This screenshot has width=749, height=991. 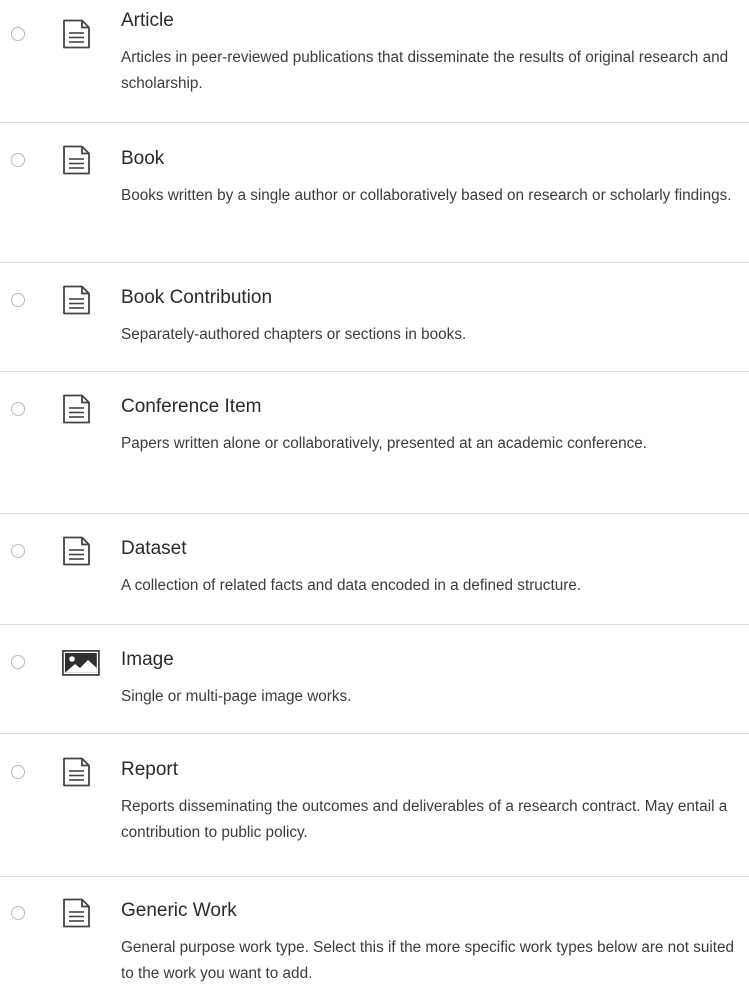 I want to click on work-type-title: Generic Work, so click(x=179, y=910).